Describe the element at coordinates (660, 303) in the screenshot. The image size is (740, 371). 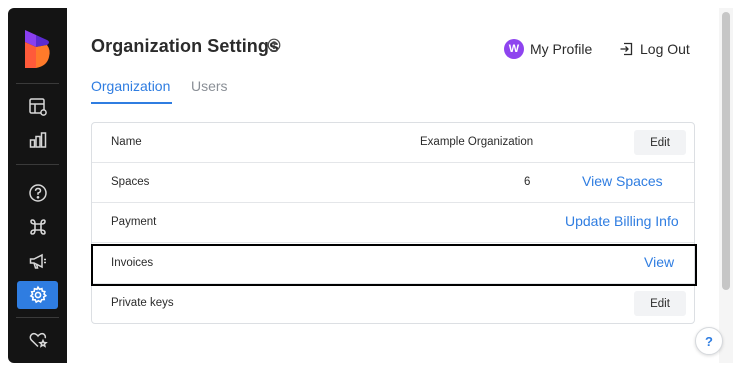
I see `edit-private-keys-button: Edit` at that location.